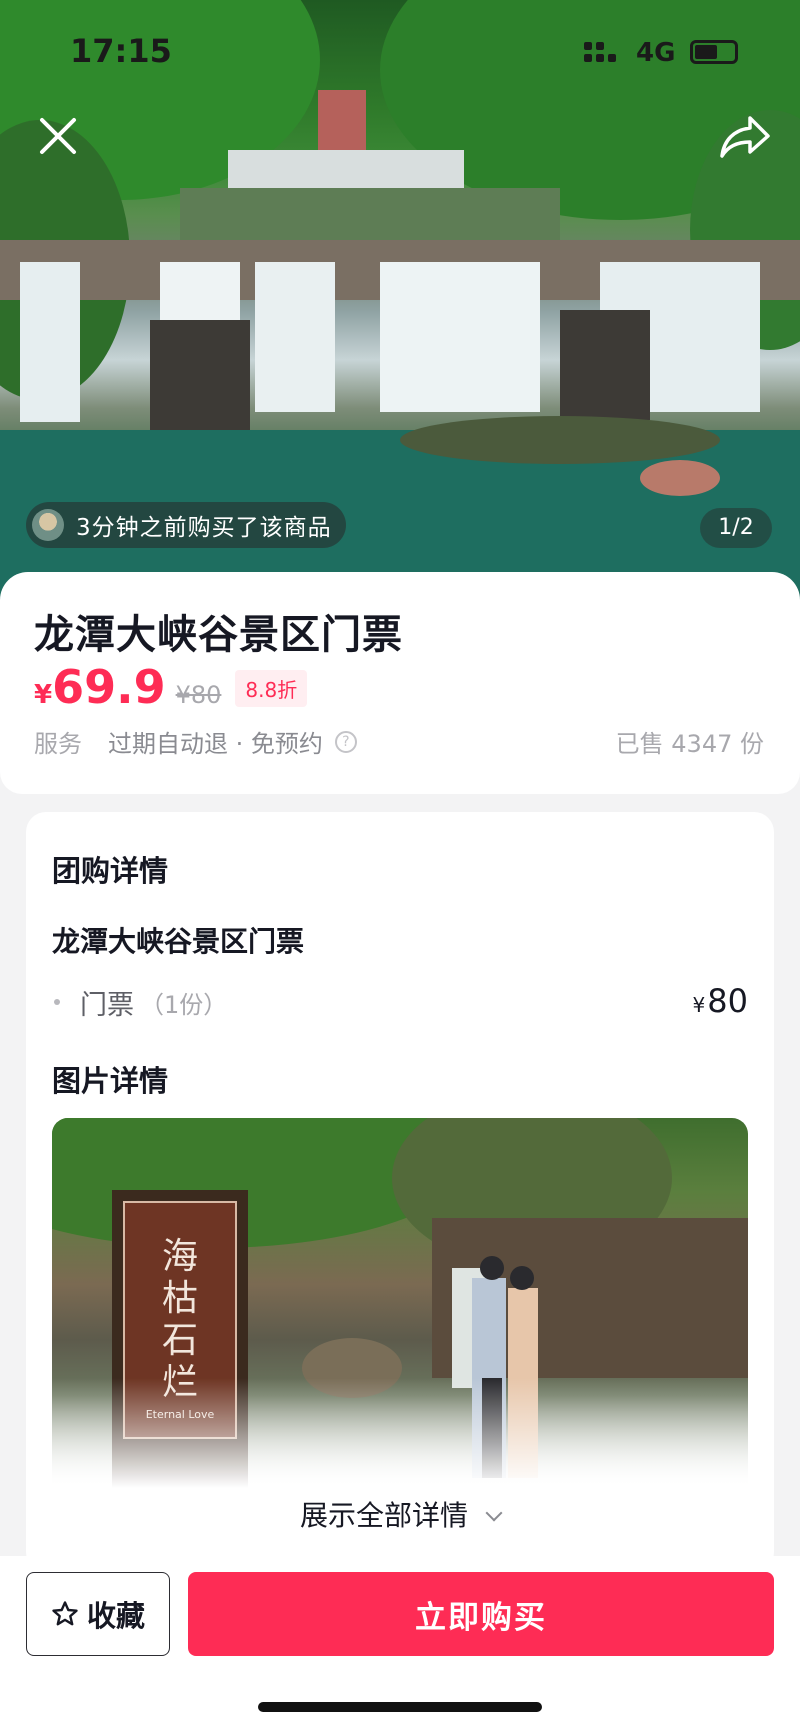 This screenshot has width=800, height=1731. I want to click on item-price-value: 80, so click(727, 1001).